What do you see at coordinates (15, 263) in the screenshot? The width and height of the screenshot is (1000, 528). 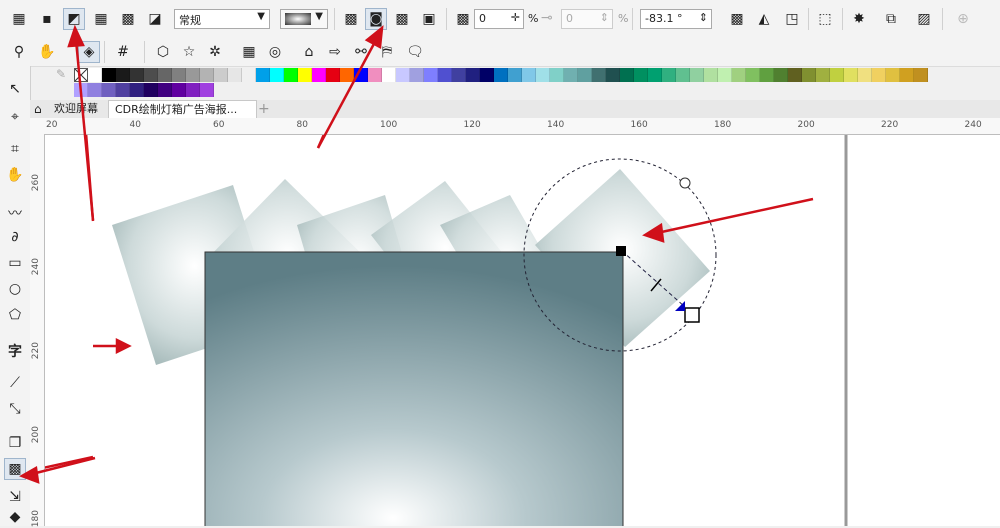 I see `rectangle-tool-icon: ▭` at bounding box center [15, 263].